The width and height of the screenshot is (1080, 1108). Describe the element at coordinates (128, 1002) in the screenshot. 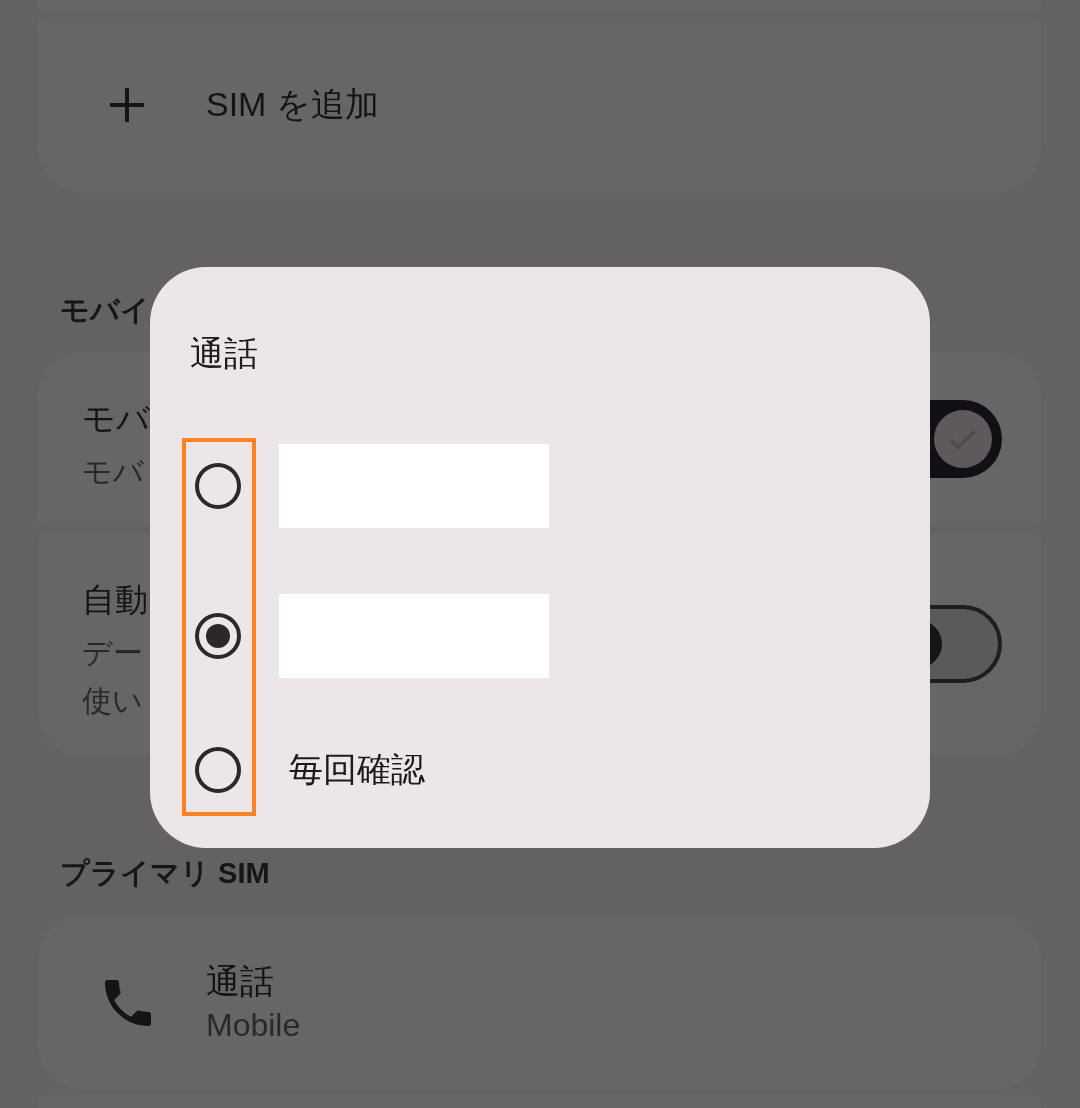

I see `phone-icon` at that location.